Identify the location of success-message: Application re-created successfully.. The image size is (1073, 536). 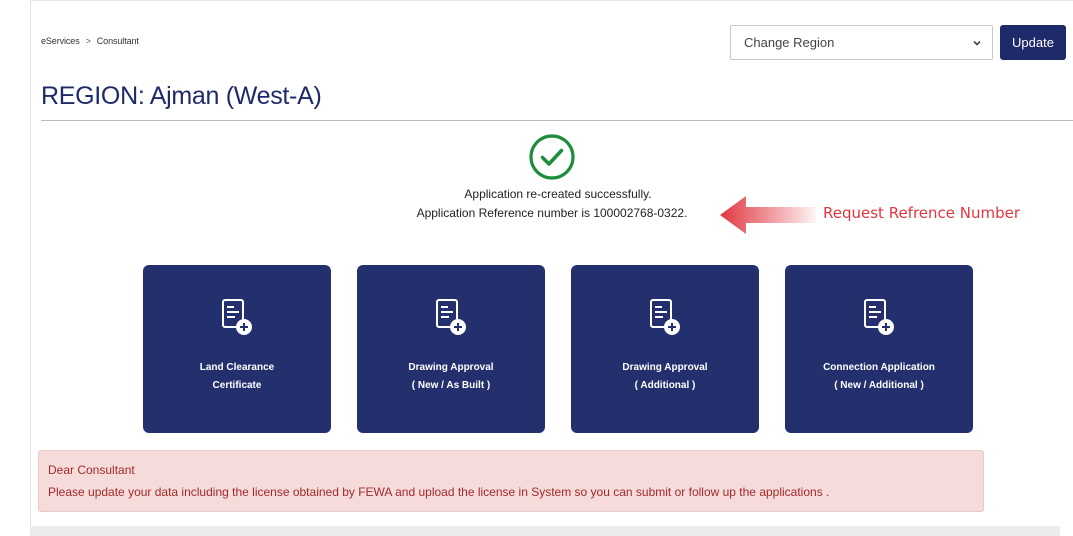
(558, 194).